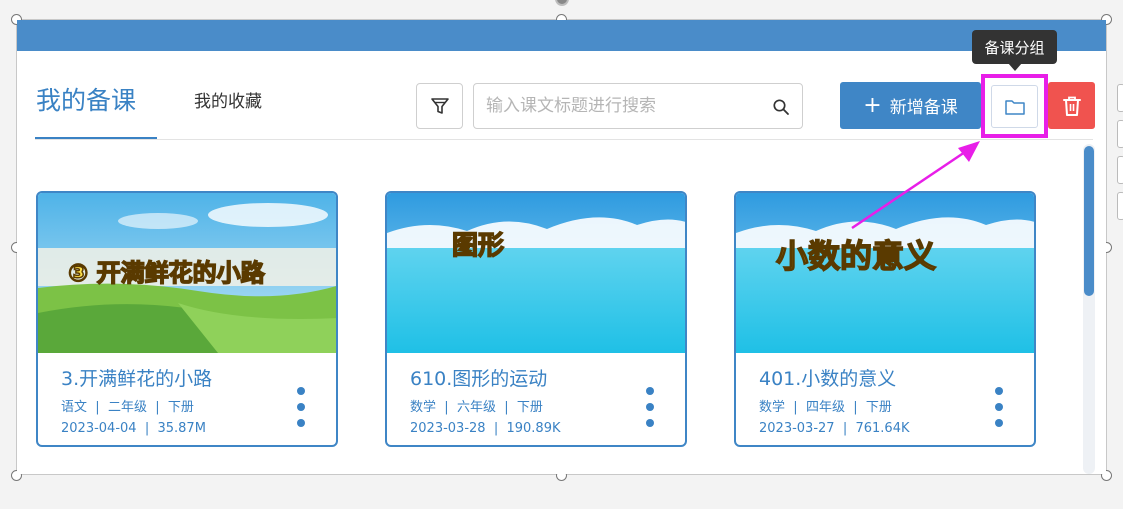  I want to click on thumbnail-title-text: ③ 开满鲜花的小路, so click(166, 273).